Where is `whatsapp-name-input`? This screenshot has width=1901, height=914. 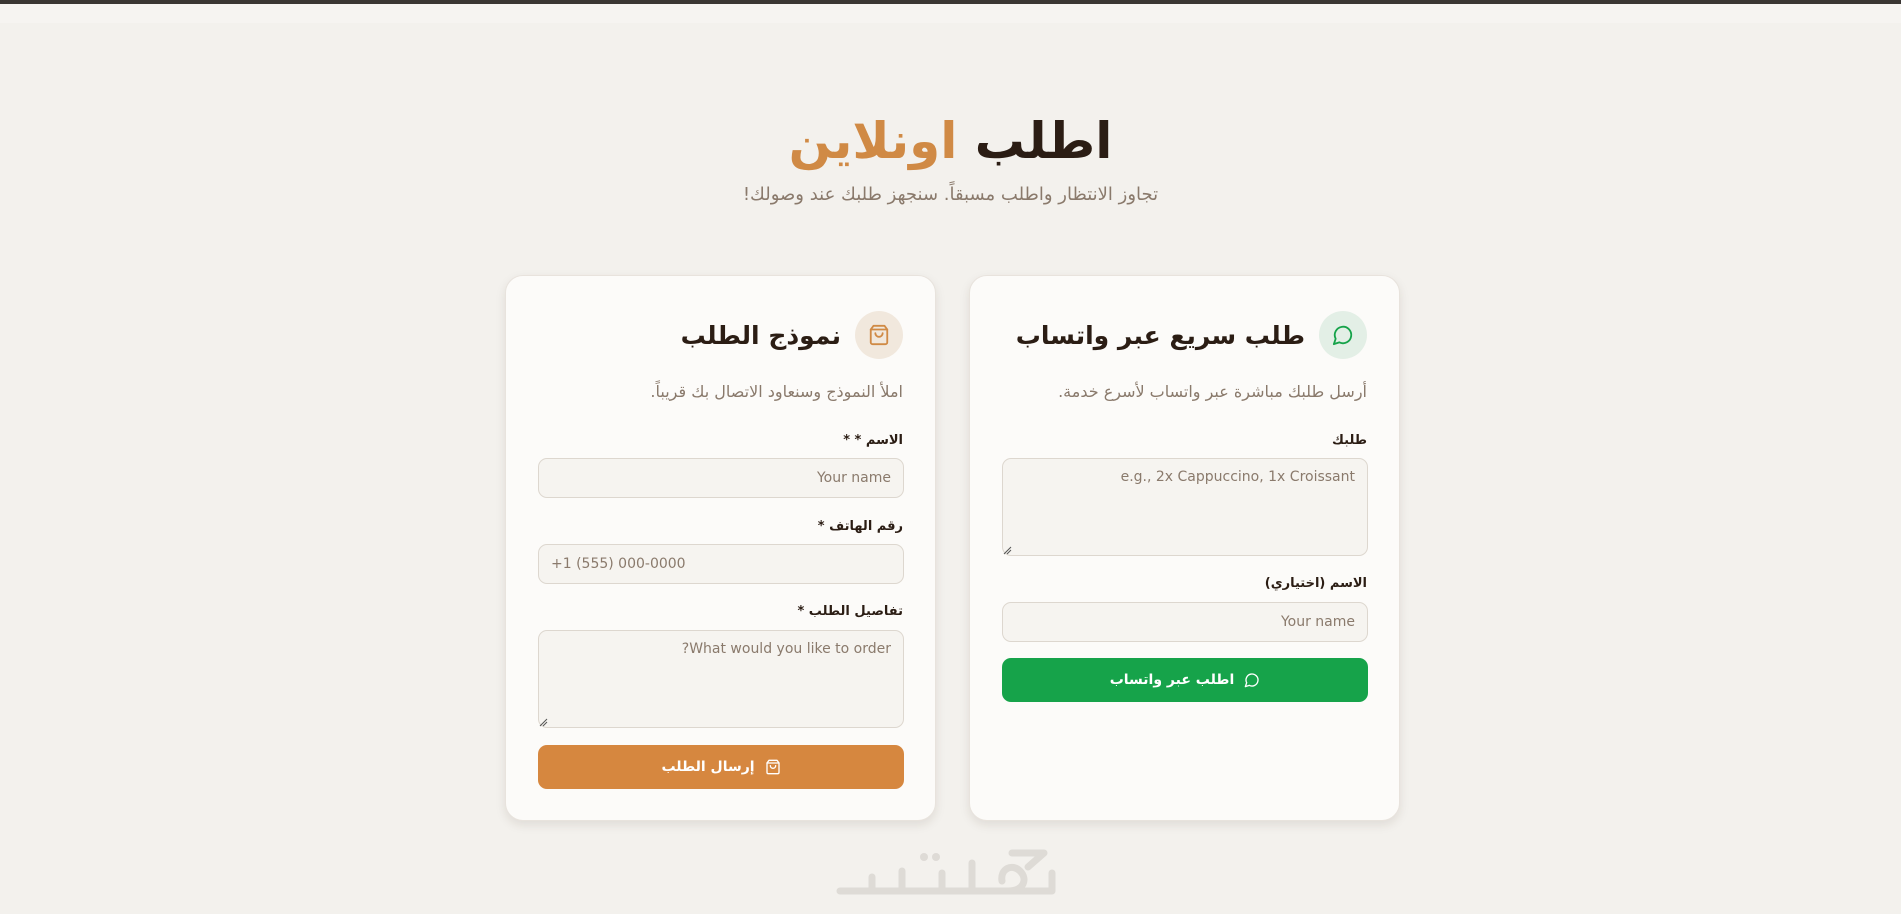 whatsapp-name-input is located at coordinates (1185, 622).